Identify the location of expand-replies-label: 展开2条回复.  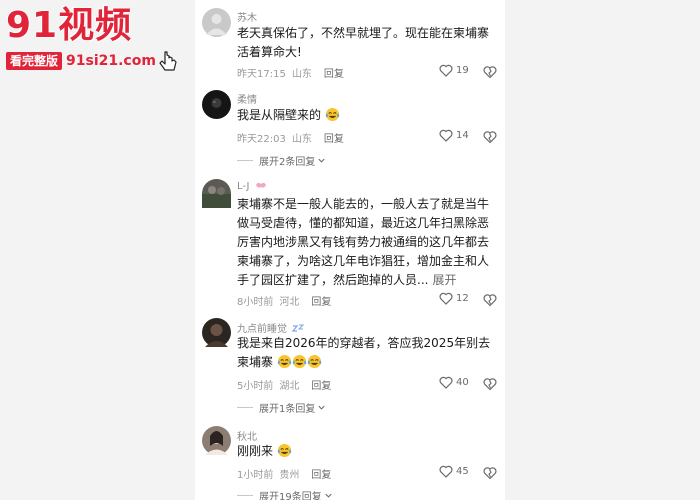
(287, 162).